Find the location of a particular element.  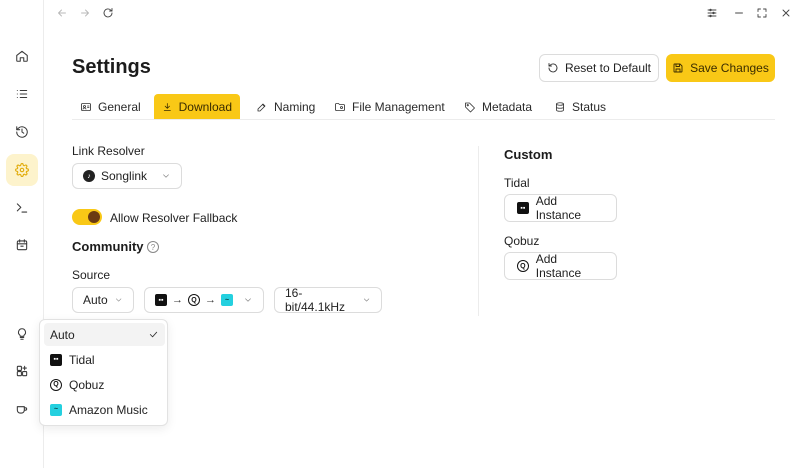

quality-select: 16-bit/44.1kHz is located at coordinates (328, 300).